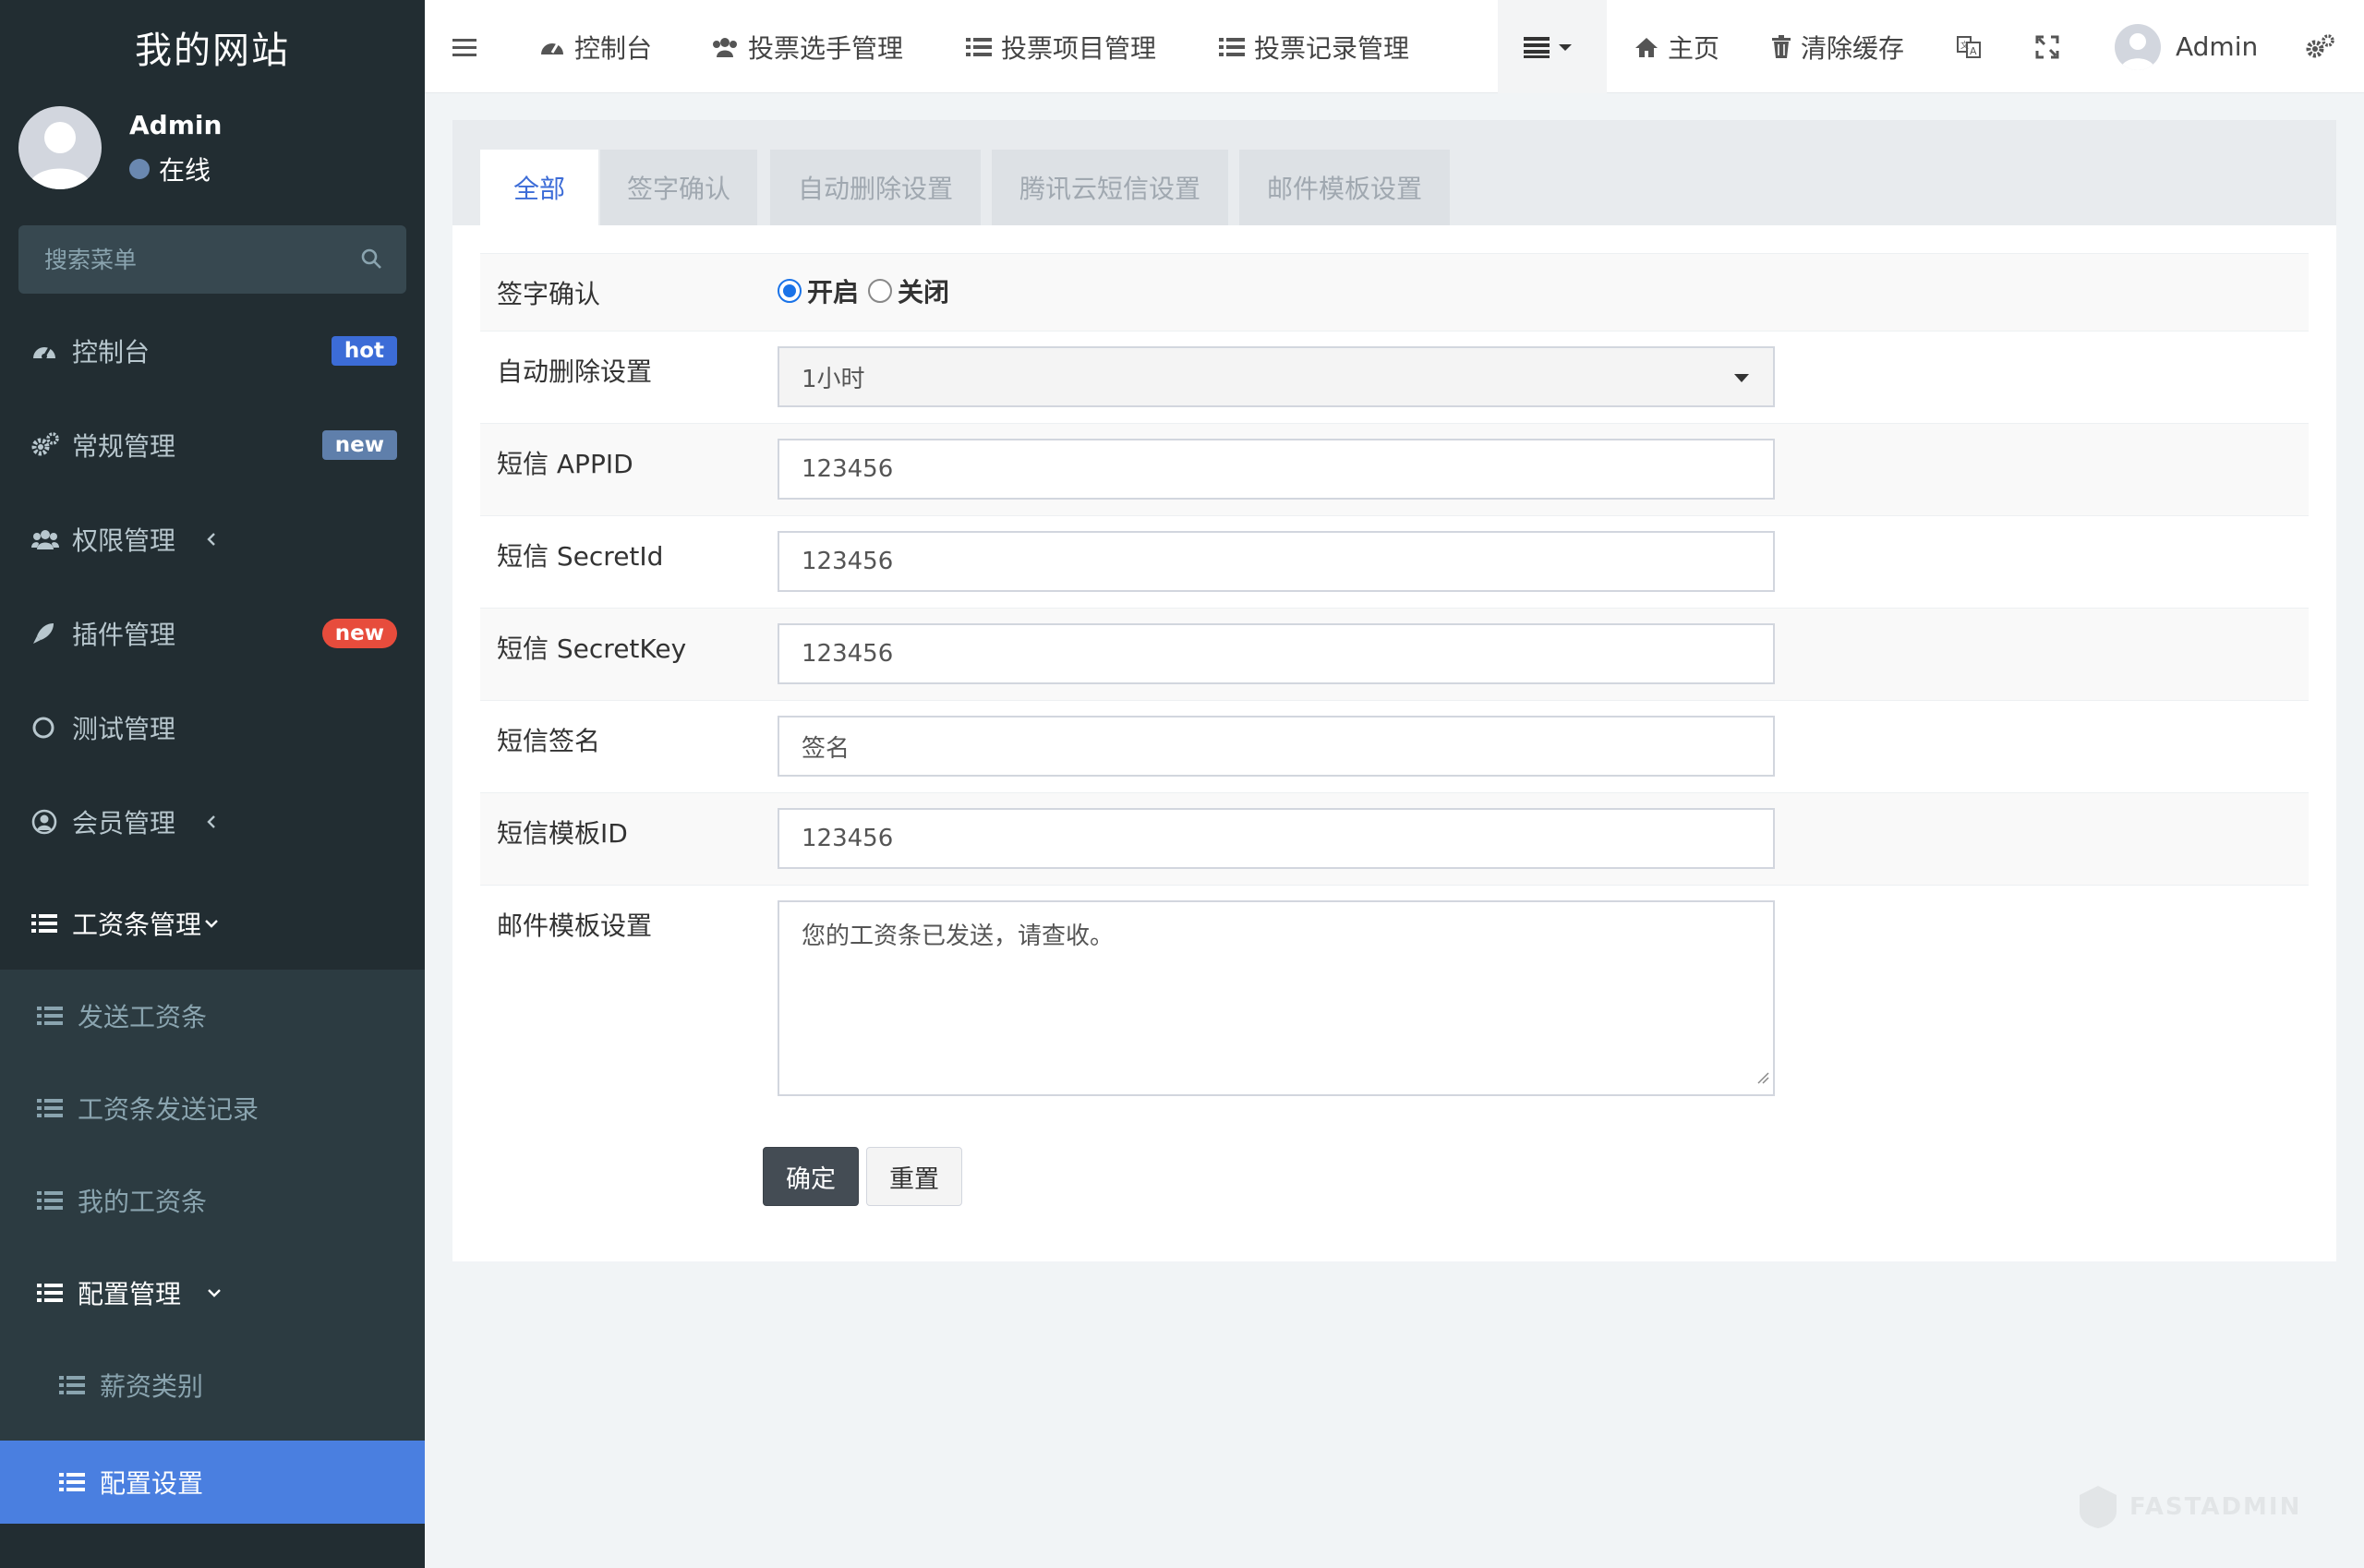 The image size is (2364, 1568). Describe the element at coordinates (539, 187) in the screenshot. I see `tab-all: 全部` at that location.